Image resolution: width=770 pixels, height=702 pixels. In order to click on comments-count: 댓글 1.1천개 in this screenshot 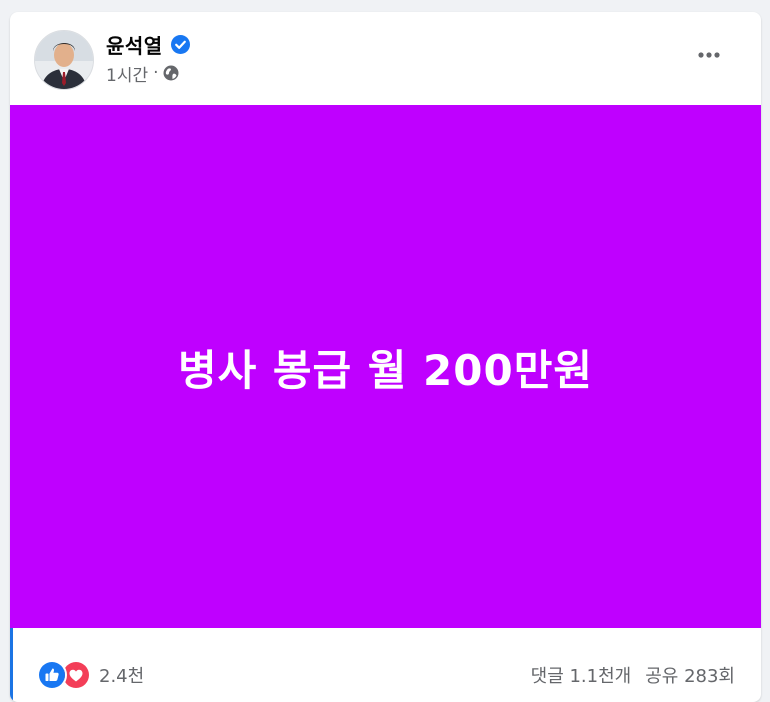, I will do `click(581, 675)`.